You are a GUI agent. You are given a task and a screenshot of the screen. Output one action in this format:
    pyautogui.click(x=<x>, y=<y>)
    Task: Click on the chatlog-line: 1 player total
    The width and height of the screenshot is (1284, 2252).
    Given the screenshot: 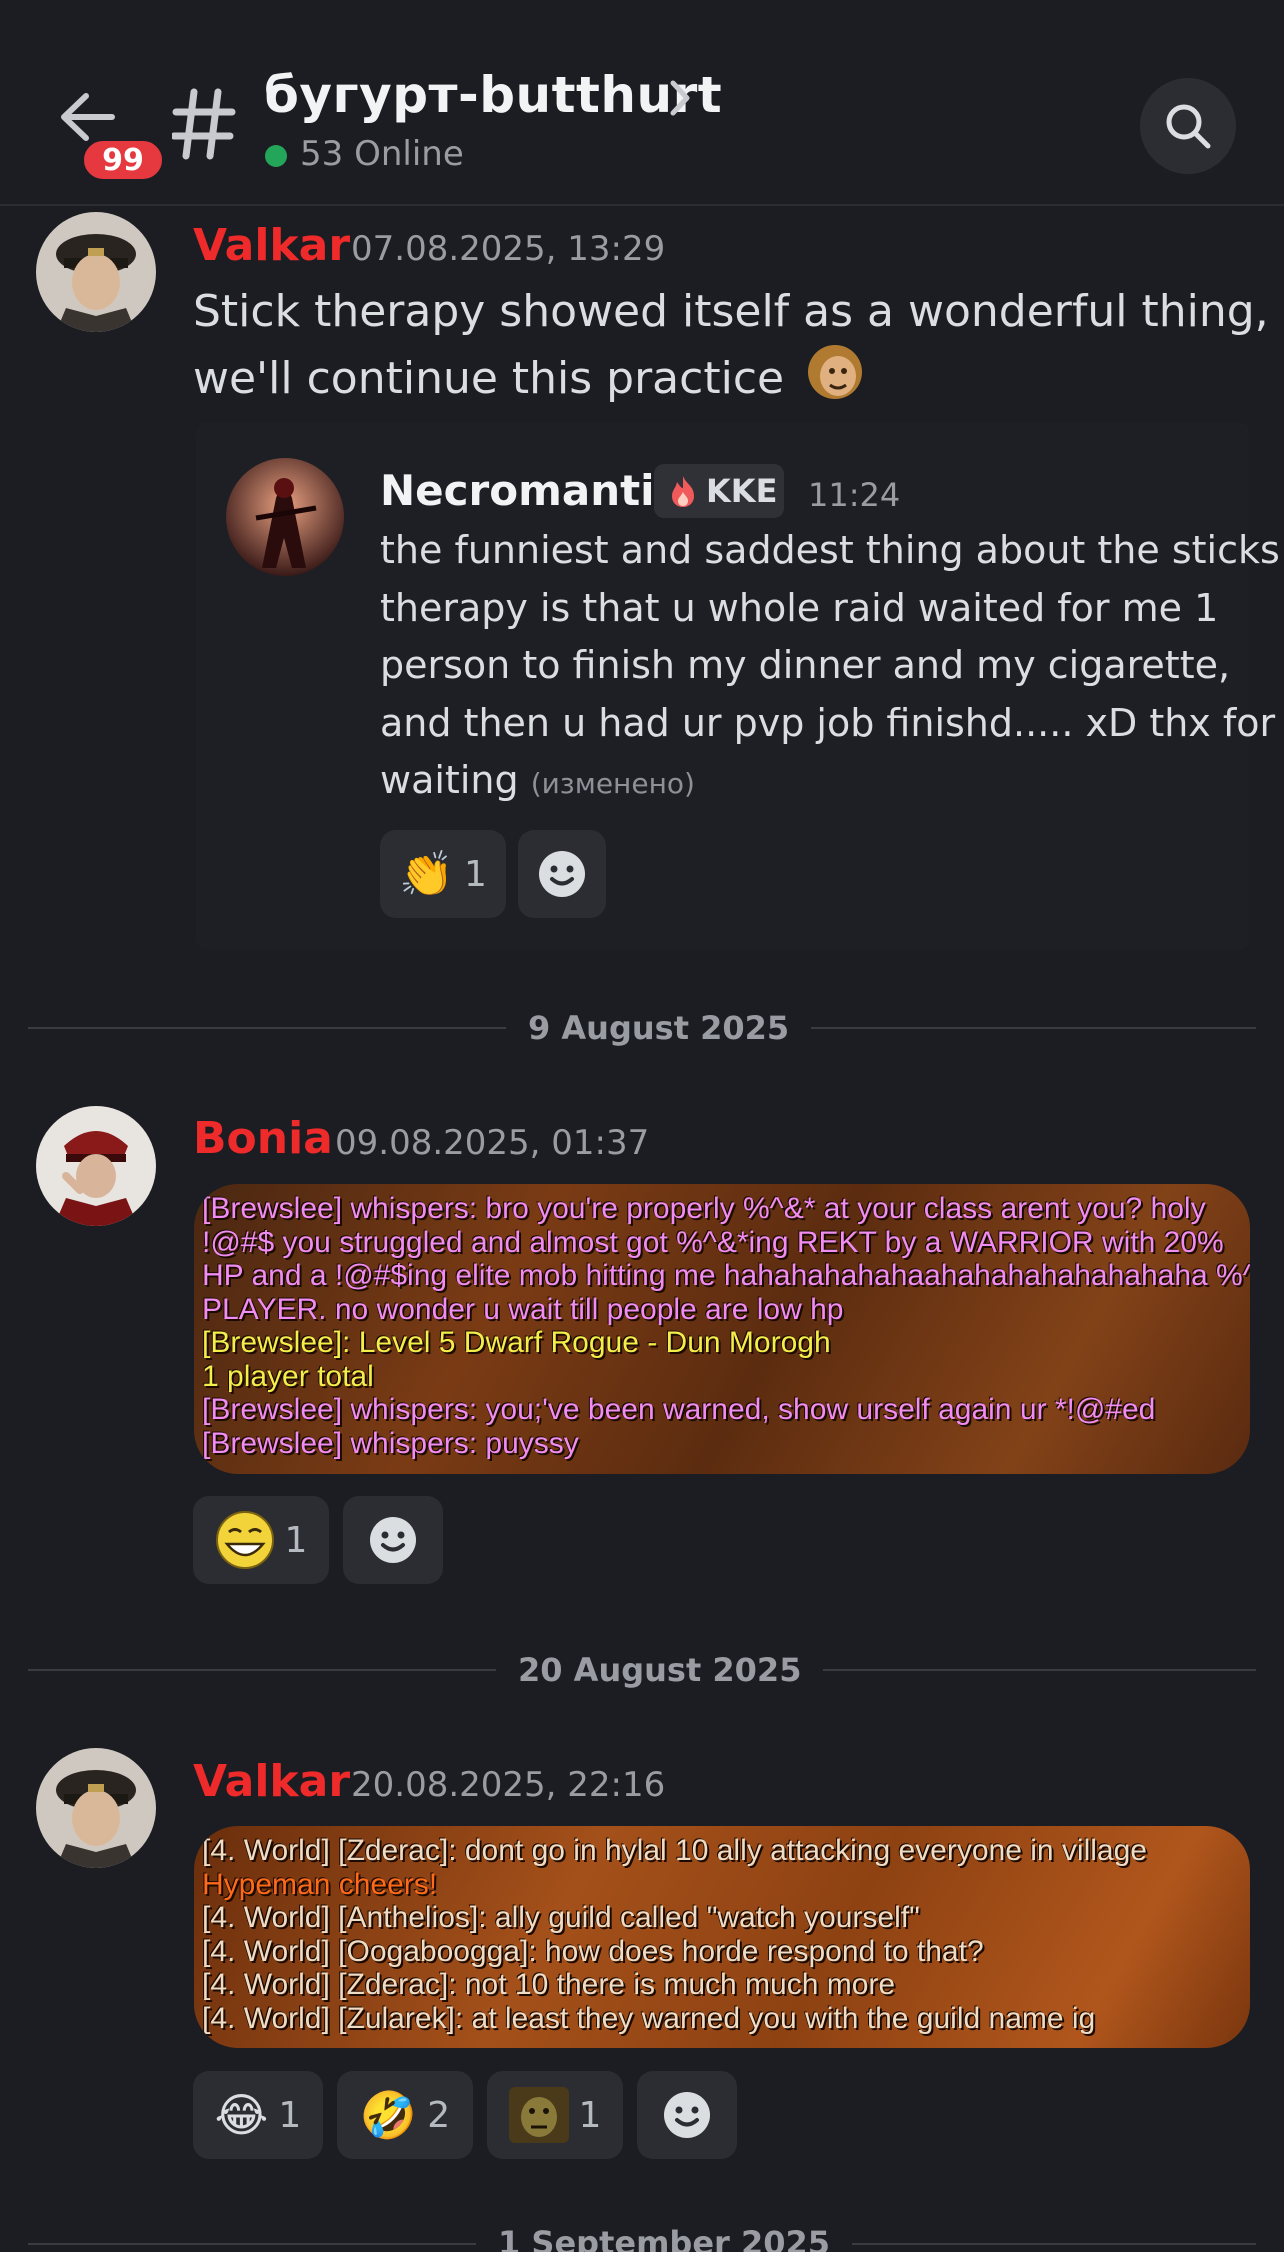 What is the action you would take?
    pyautogui.click(x=288, y=1376)
    